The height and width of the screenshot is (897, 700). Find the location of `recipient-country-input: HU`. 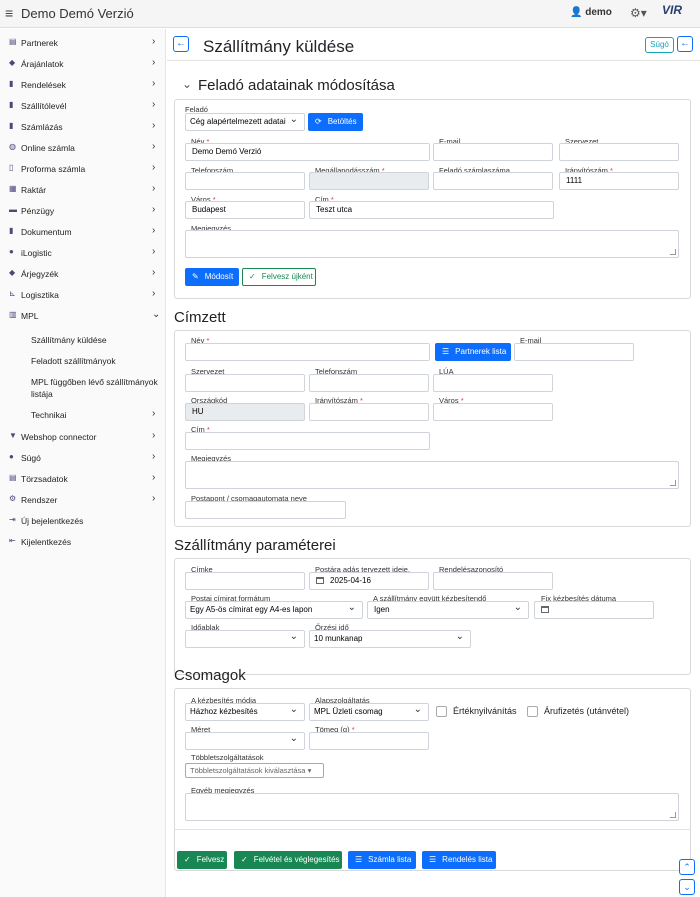

recipient-country-input: HU is located at coordinates (245, 412).